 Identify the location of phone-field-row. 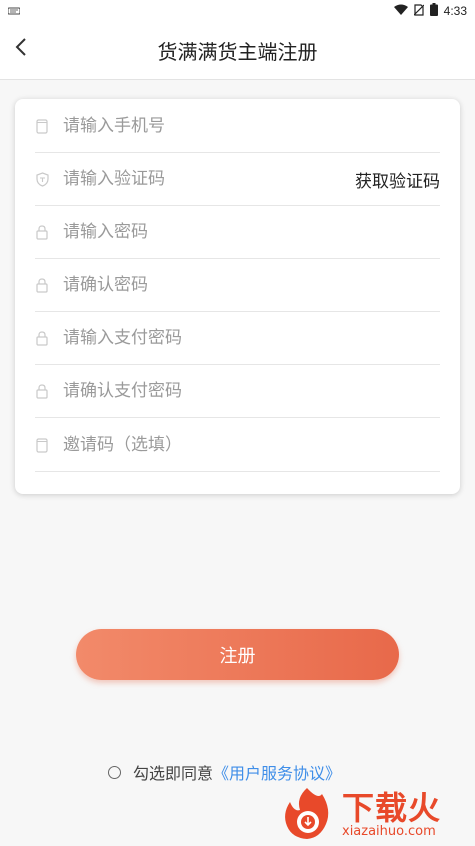
(237, 126).